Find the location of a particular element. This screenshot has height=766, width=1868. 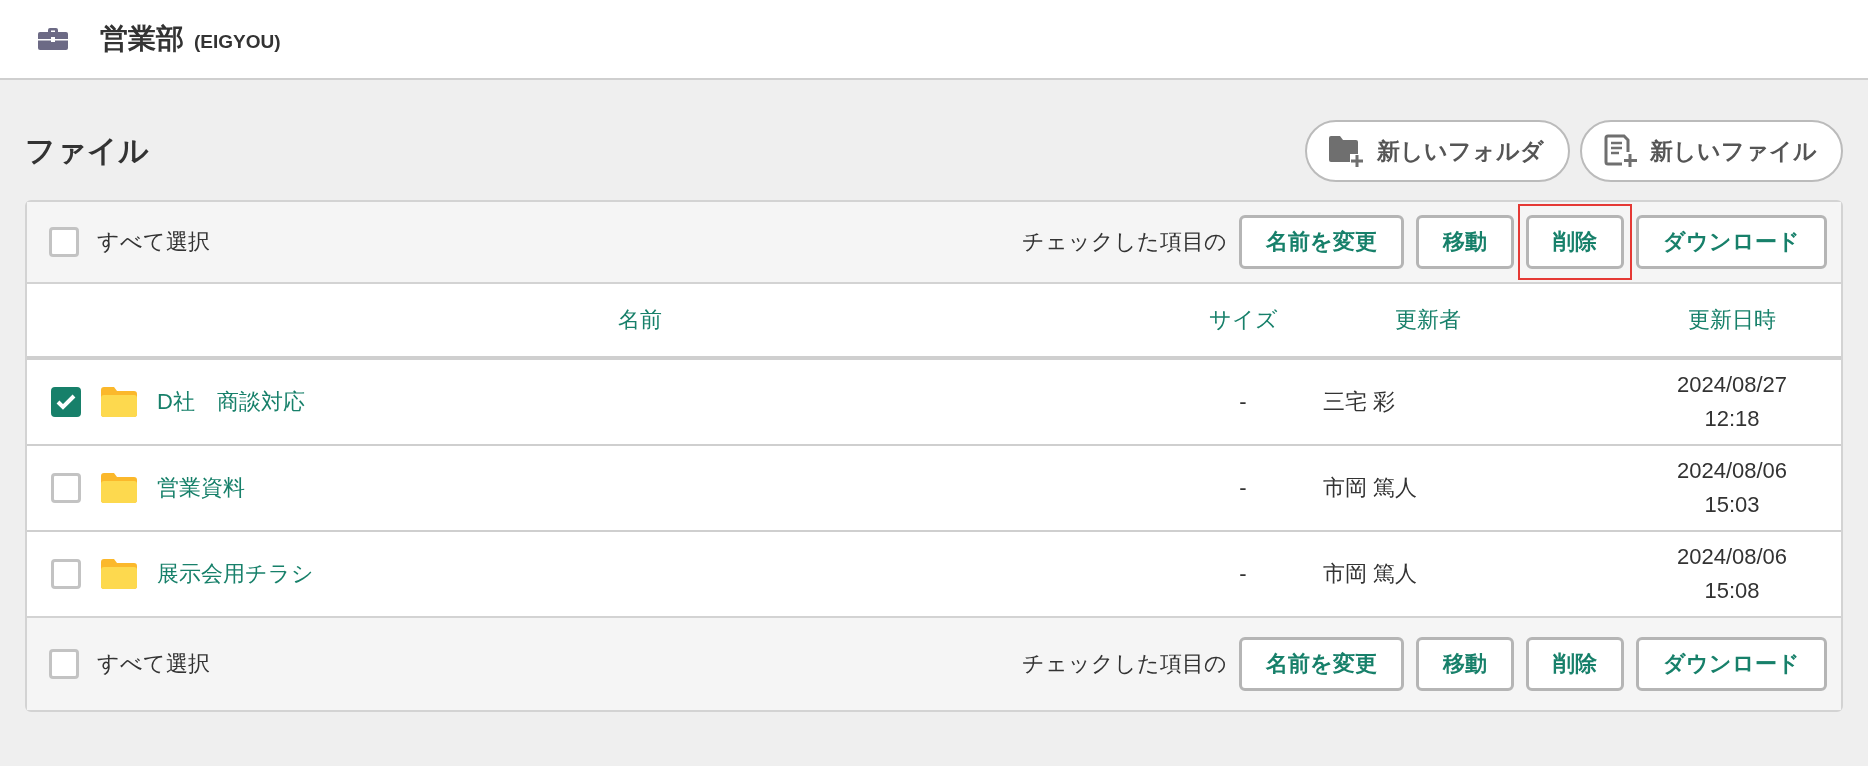

date-cell-text: 2024/08/27 12:18 is located at coordinates (1732, 402).